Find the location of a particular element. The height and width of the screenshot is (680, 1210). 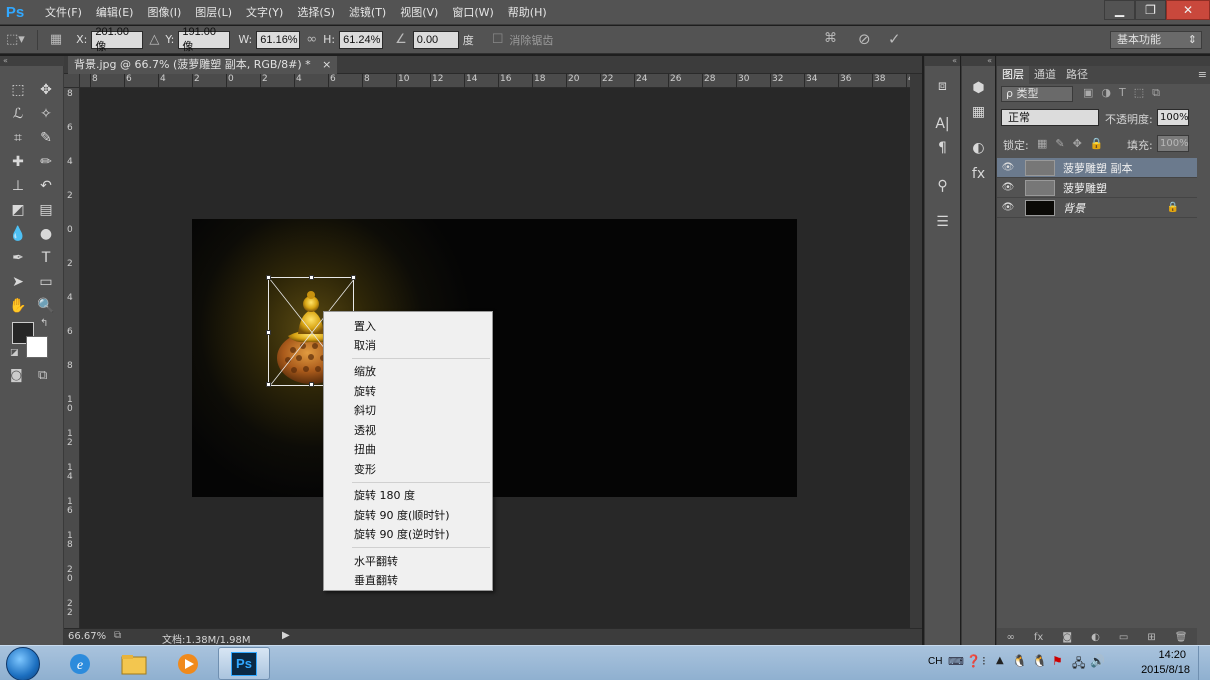

brush-tool-icon: ✏ is located at coordinates (46, 162).